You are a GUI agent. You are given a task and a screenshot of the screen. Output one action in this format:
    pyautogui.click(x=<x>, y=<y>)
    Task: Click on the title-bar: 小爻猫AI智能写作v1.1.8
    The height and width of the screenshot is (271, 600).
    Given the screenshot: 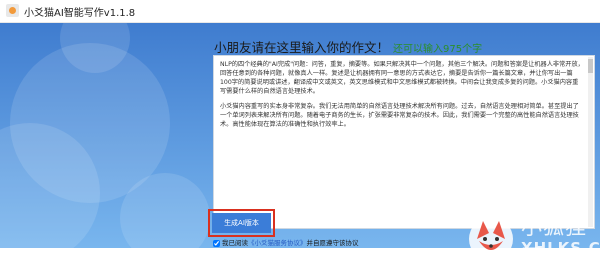 What is the action you would take?
    pyautogui.click(x=300, y=11)
    